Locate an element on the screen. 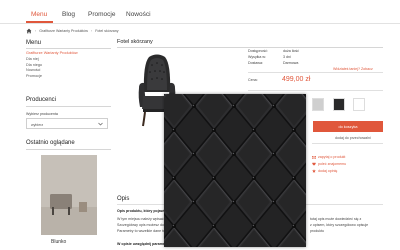  chevron-down-icon is located at coordinates (100, 124).